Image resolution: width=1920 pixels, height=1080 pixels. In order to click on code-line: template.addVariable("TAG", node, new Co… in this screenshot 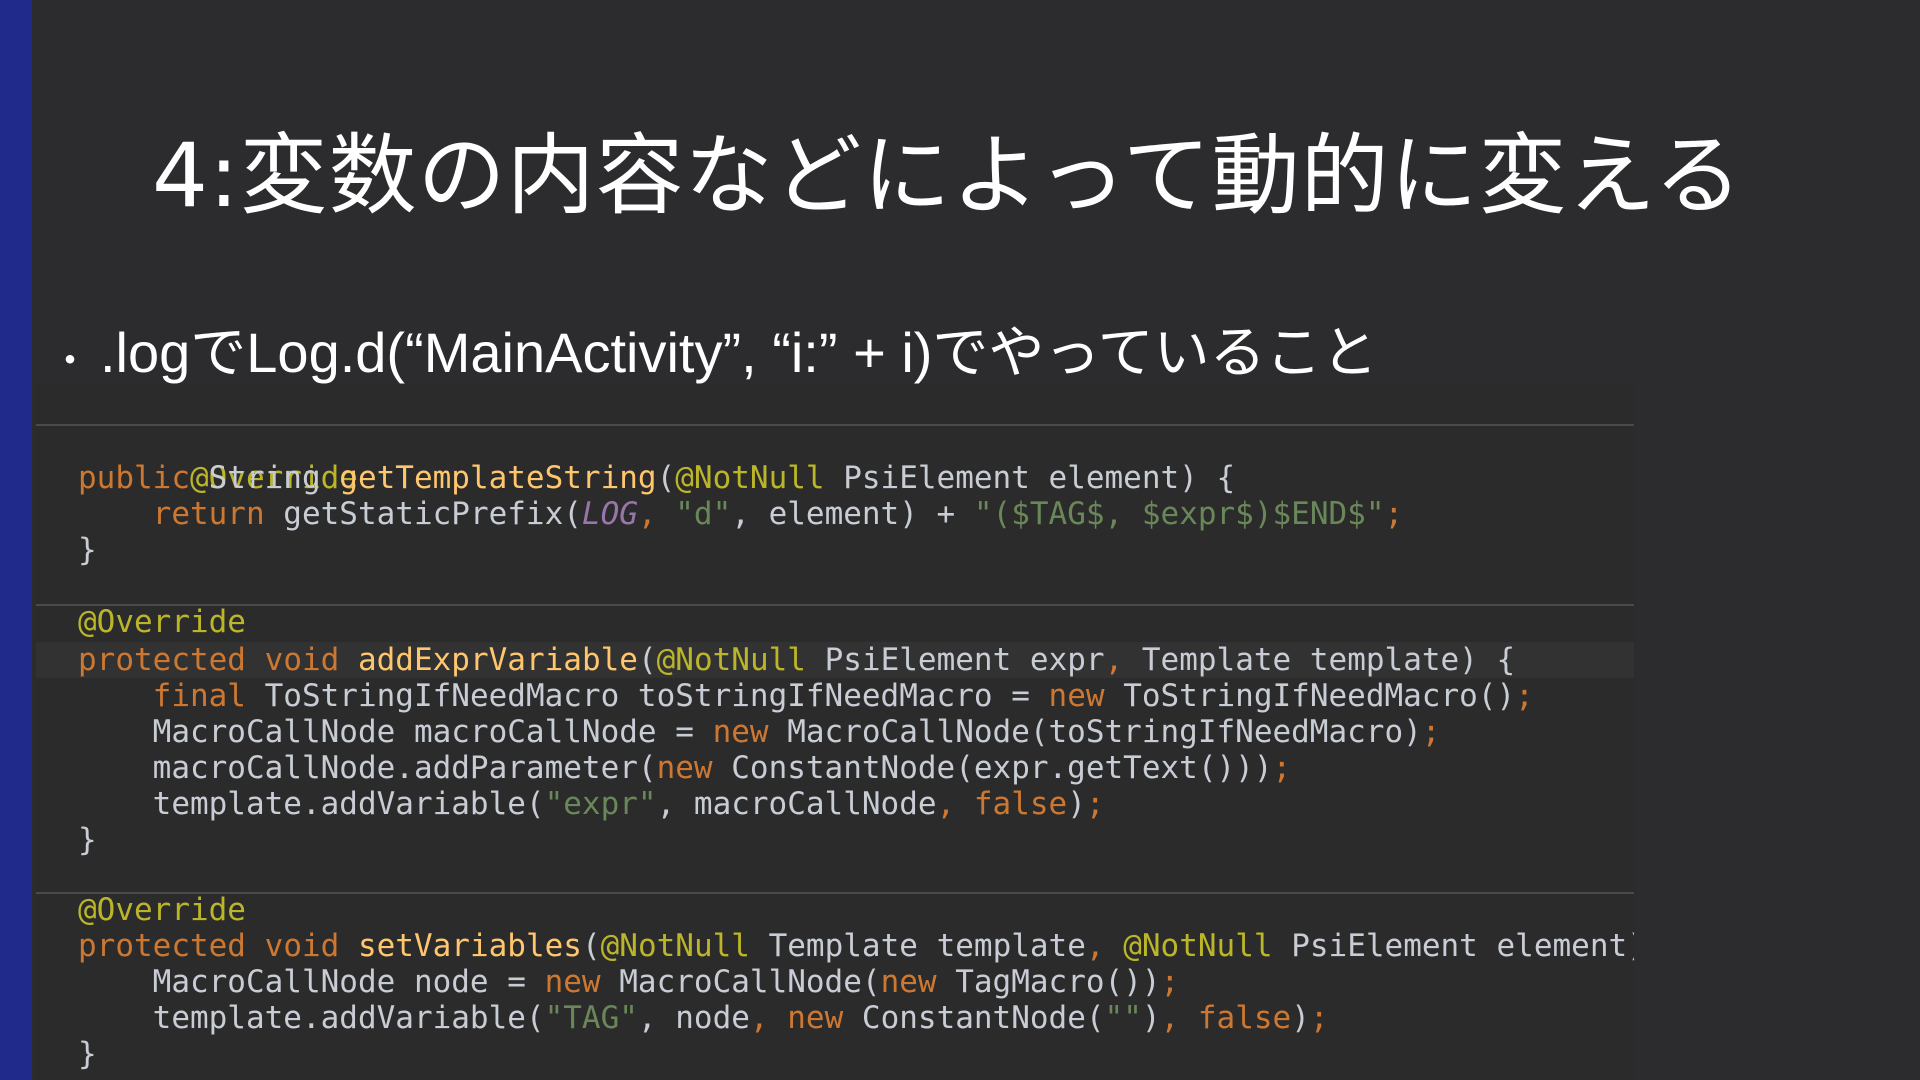, I will do `click(703, 1018)`.